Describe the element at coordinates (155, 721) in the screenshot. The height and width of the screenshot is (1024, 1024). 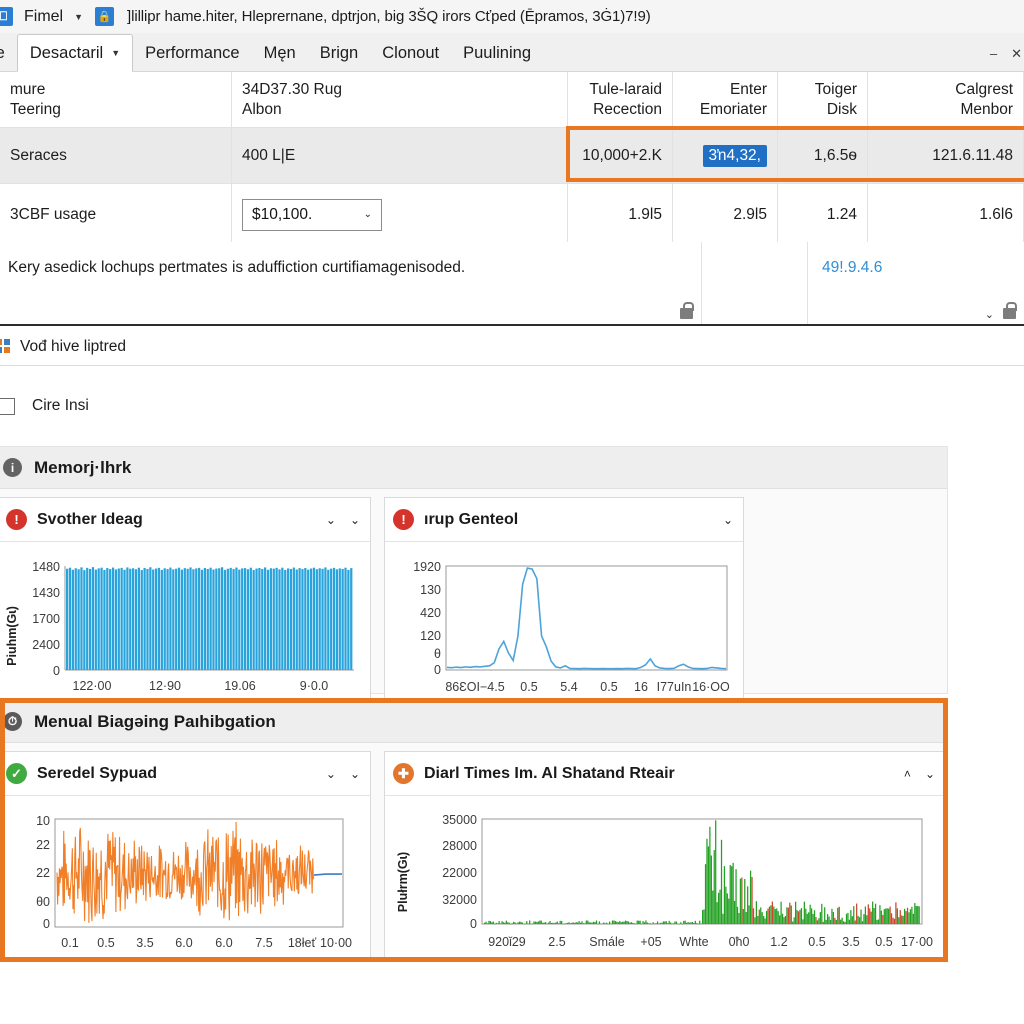
I see `section-title: Menual Biagəing Paıhibgation` at that location.